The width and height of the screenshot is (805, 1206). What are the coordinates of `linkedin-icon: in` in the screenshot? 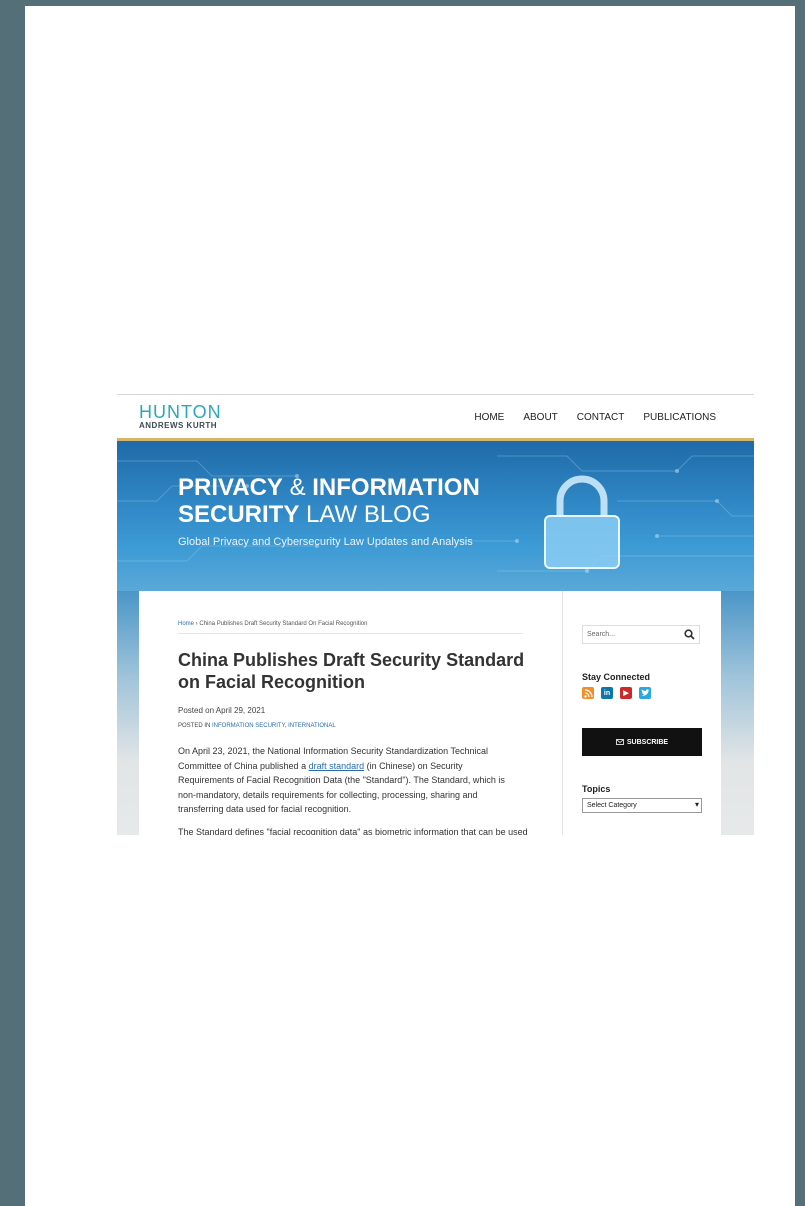 It's located at (607, 693).